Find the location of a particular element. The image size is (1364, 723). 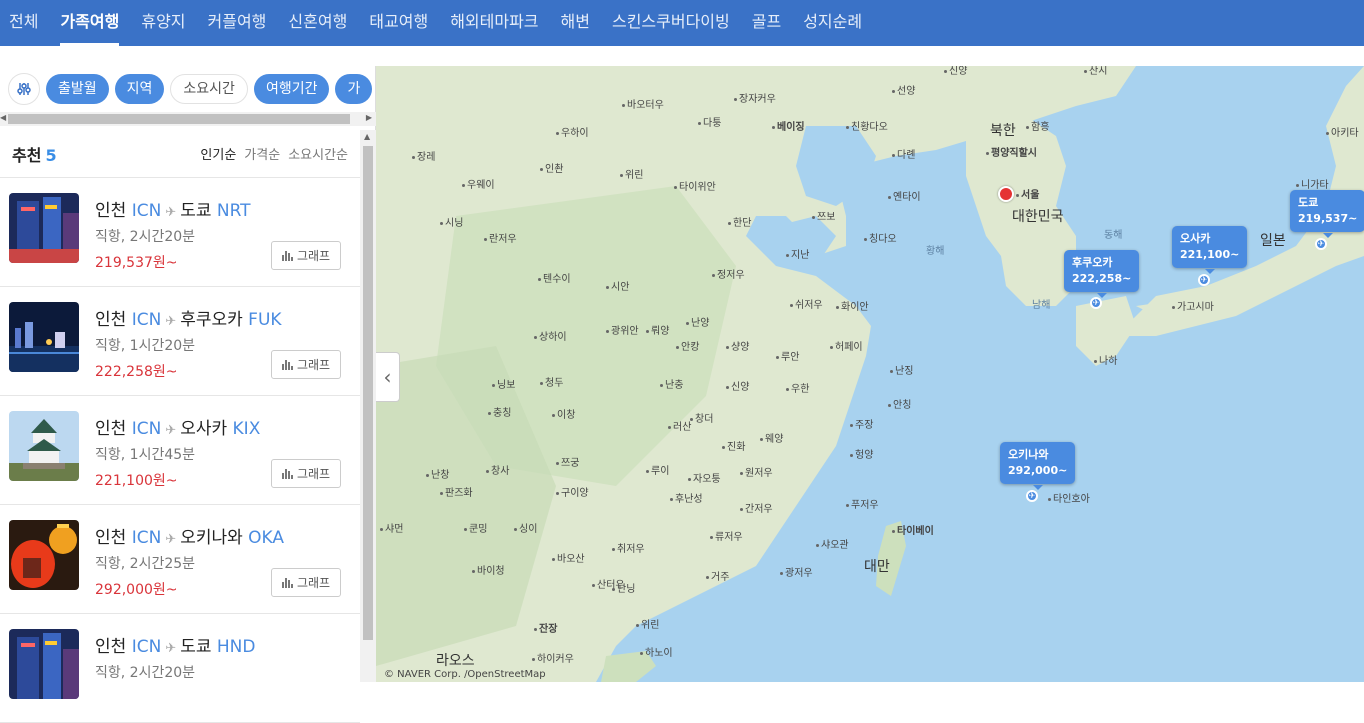

map-city-label: 선양 is located at coordinates (903, 89).